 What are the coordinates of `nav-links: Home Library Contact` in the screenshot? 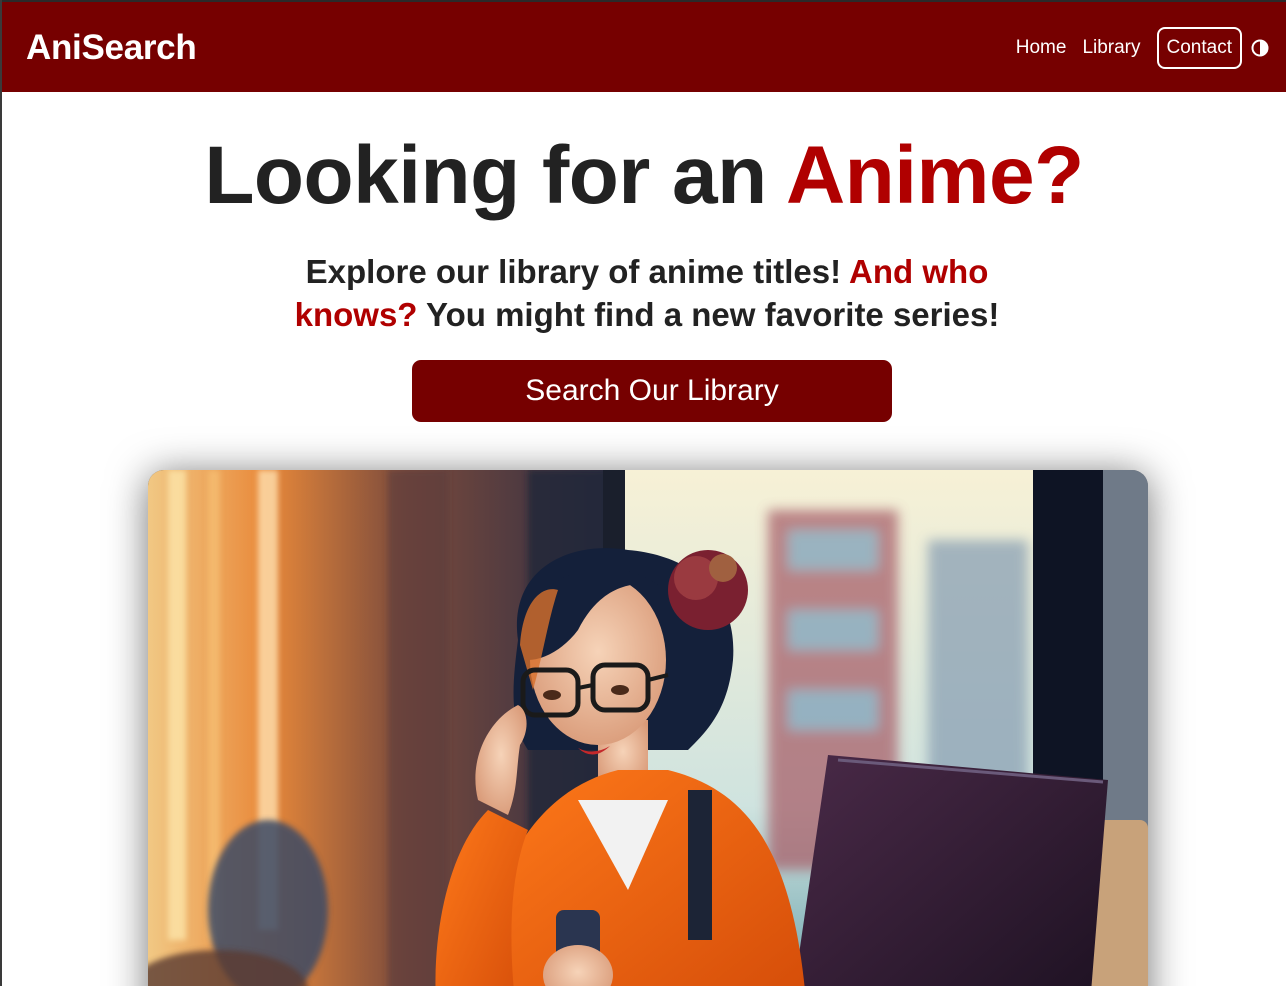 It's located at (1139, 48).